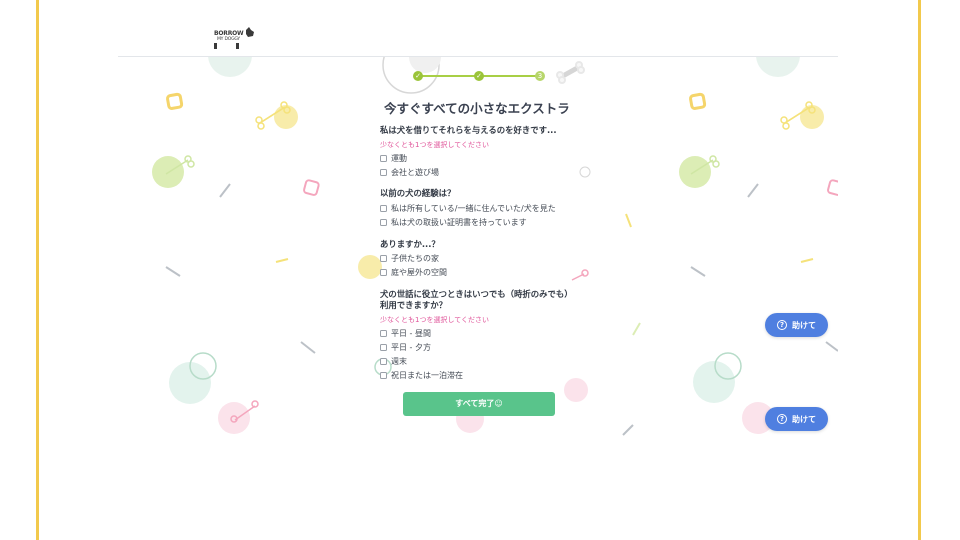 The image size is (960, 540). What do you see at coordinates (228, 39) in the screenshot?
I see `logo-text-line2: MY DOGGY` at bounding box center [228, 39].